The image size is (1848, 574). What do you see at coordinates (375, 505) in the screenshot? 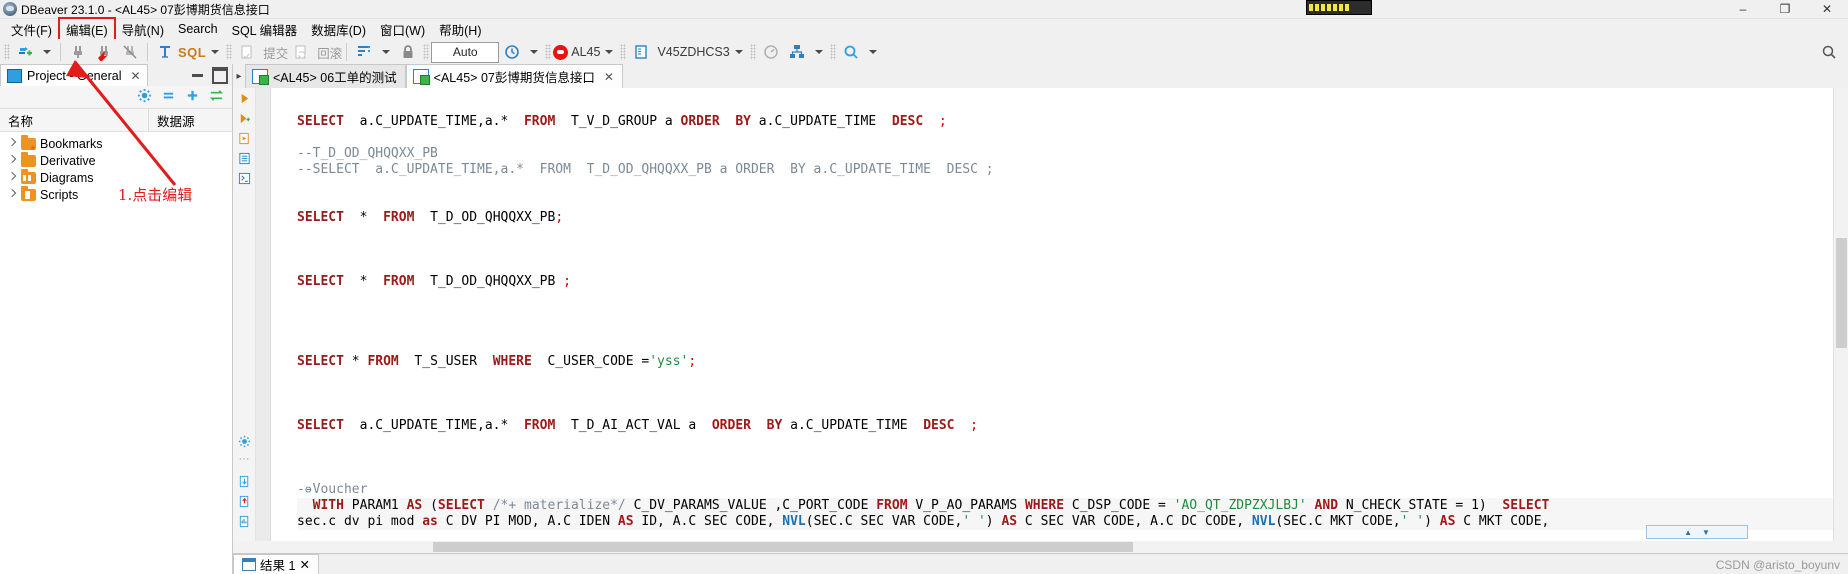
I see `code-token: PARAM1` at bounding box center [375, 505].